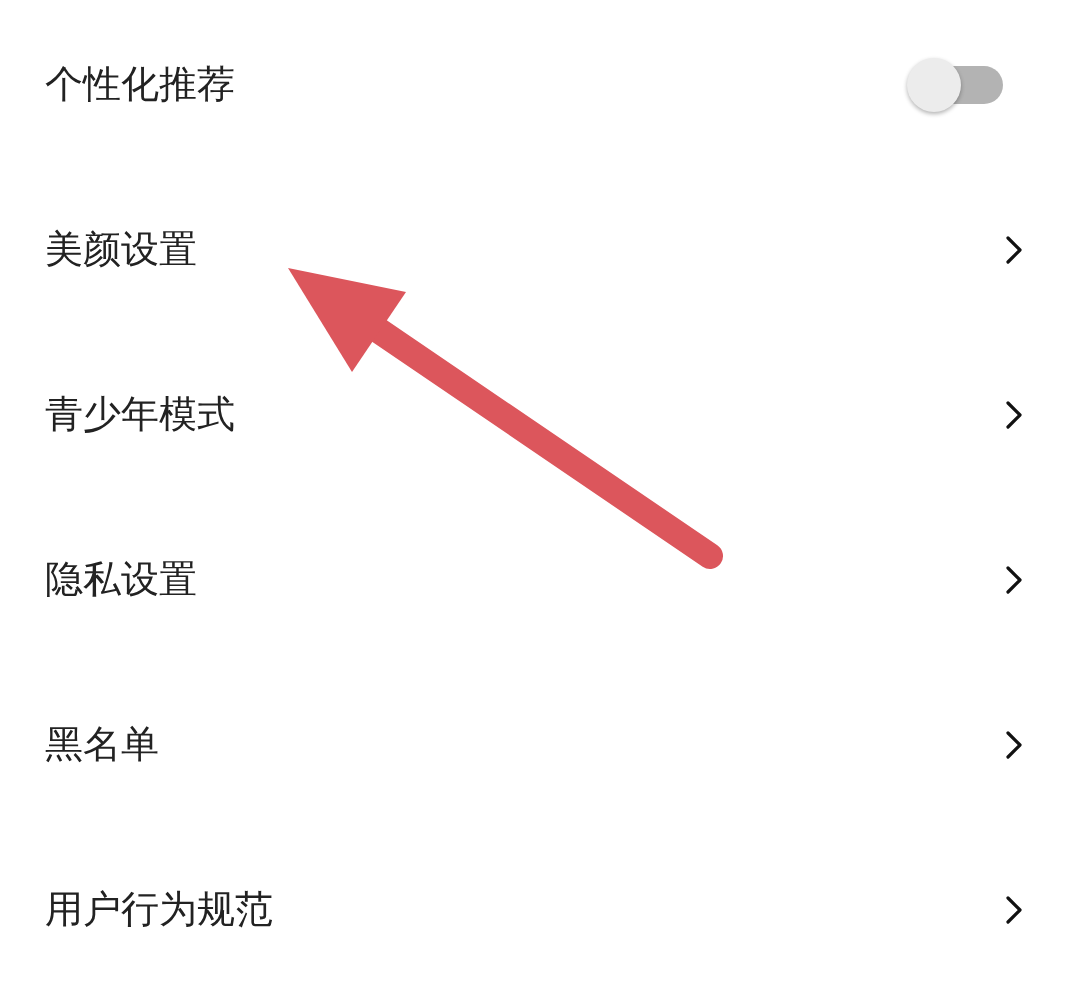  Describe the element at coordinates (140, 84) in the screenshot. I see `setting-label: 个性化推荐` at that location.